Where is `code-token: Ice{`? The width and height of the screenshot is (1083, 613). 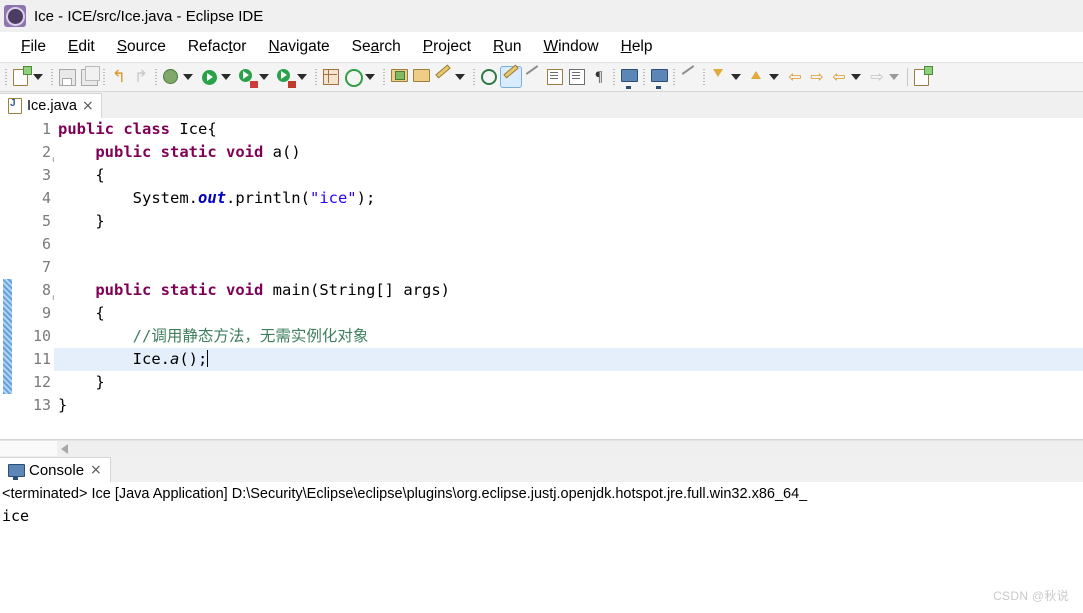 code-token: Ice{ is located at coordinates (193, 129).